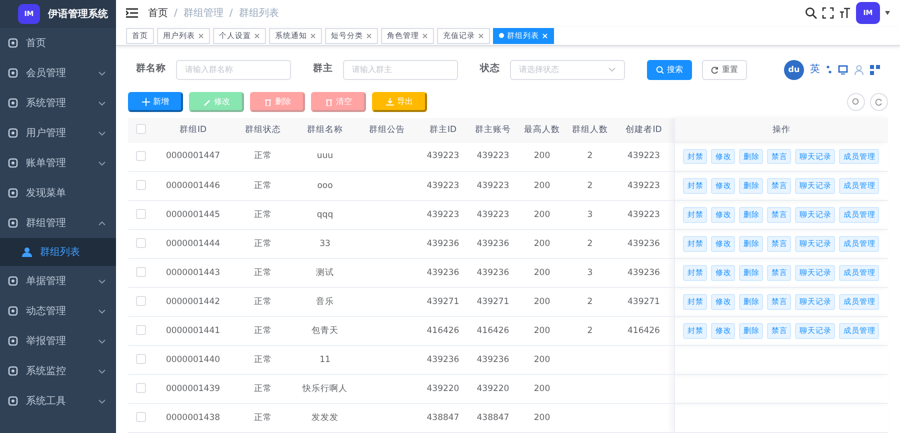 Image resolution: width=900 pixels, height=433 pixels. I want to click on table-cell: 0000001445, so click(193, 215).